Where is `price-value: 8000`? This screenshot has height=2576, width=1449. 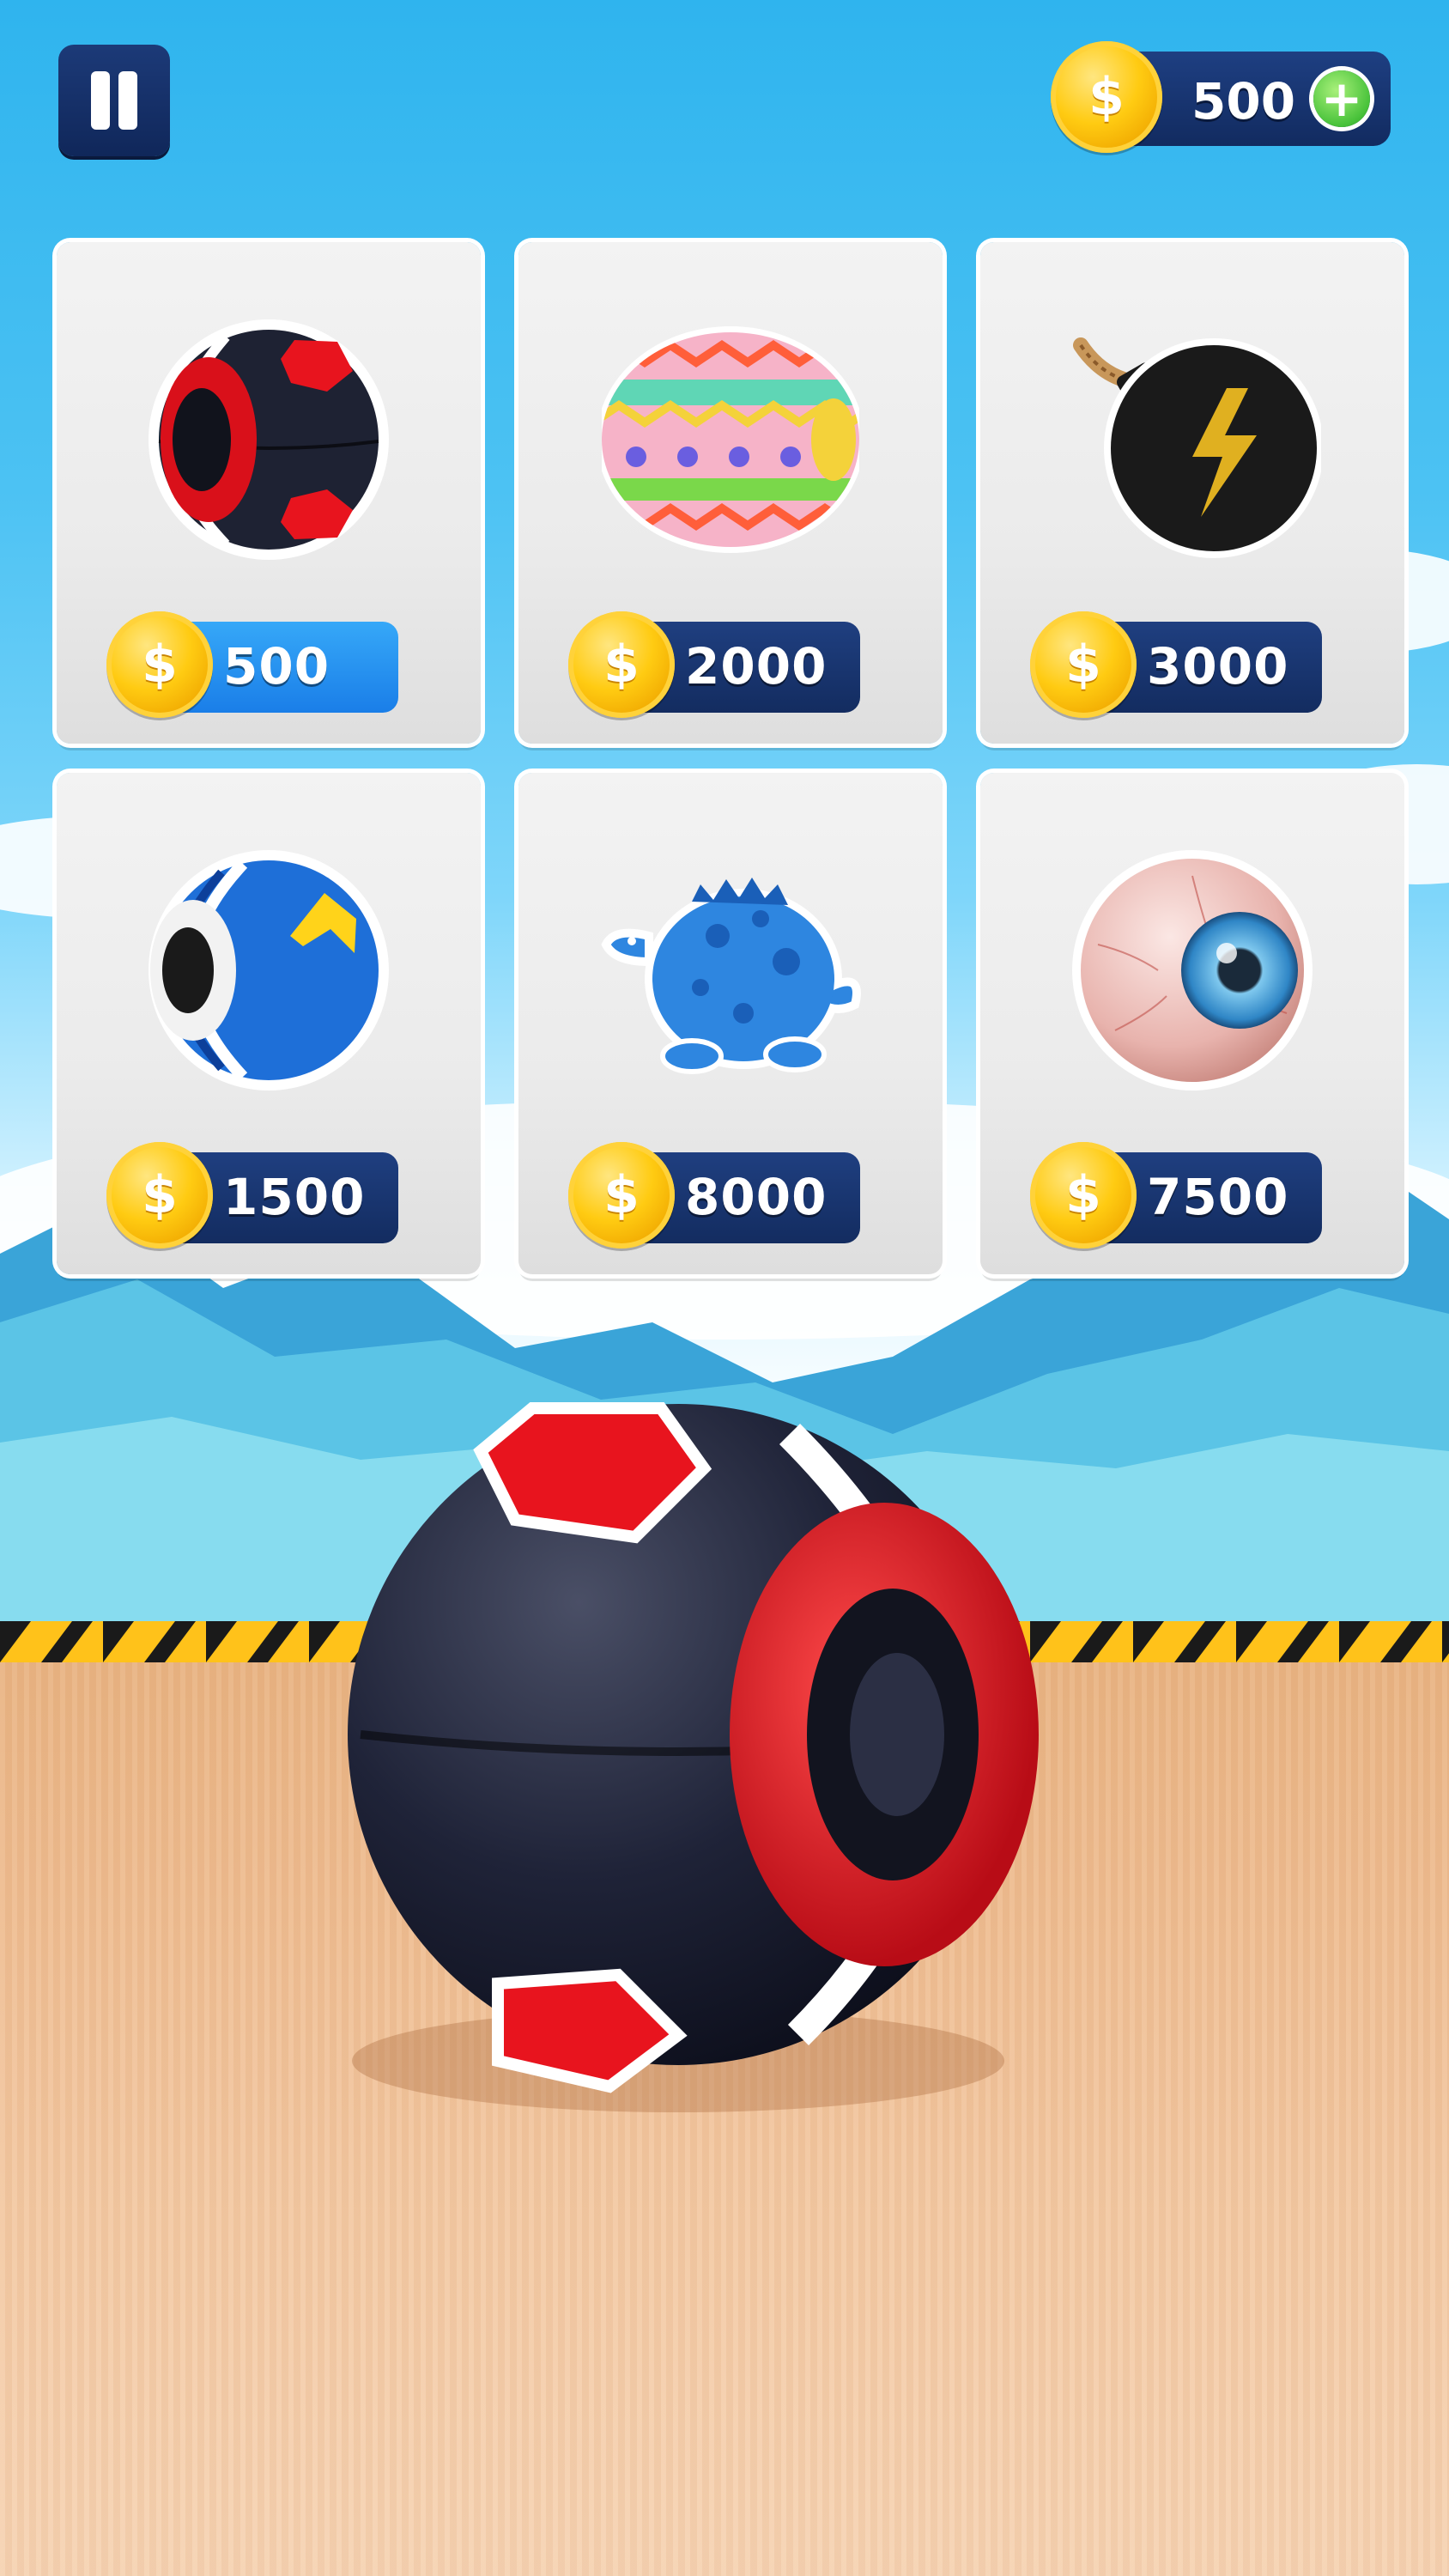
price-value: 8000 is located at coordinates (756, 1197).